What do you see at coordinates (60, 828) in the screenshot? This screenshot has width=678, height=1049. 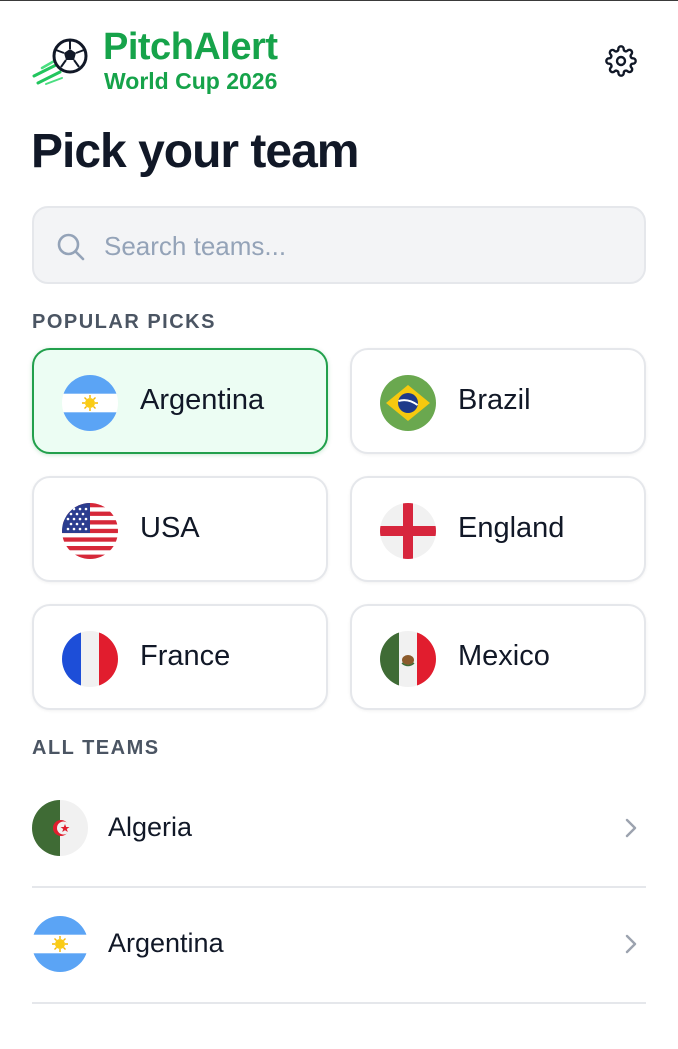 I see `algeria-flag-icon` at bounding box center [60, 828].